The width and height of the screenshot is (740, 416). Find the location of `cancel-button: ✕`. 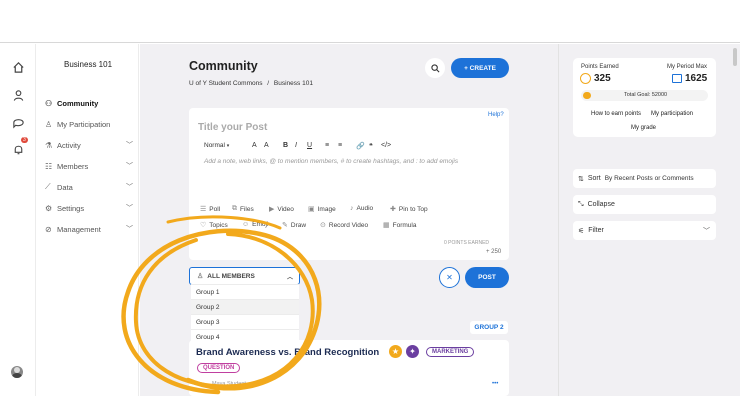

cancel-button: ✕ is located at coordinates (449, 277).